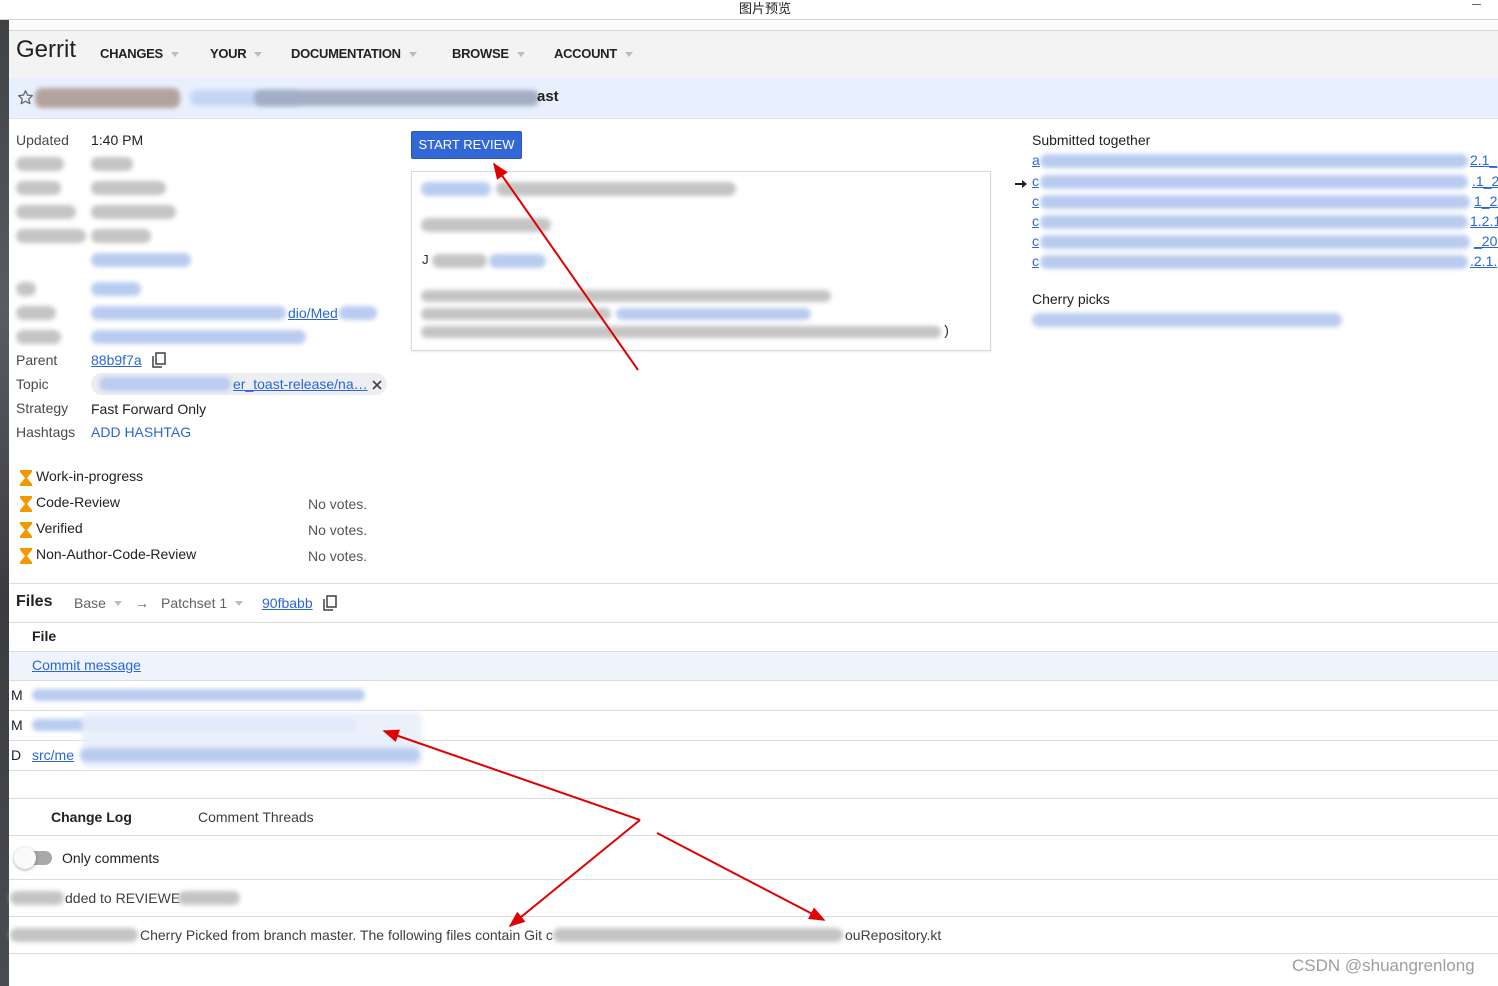 This screenshot has width=1498, height=986. I want to click on add-hashtag-button: ADD HASHTAG, so click(141, 432).